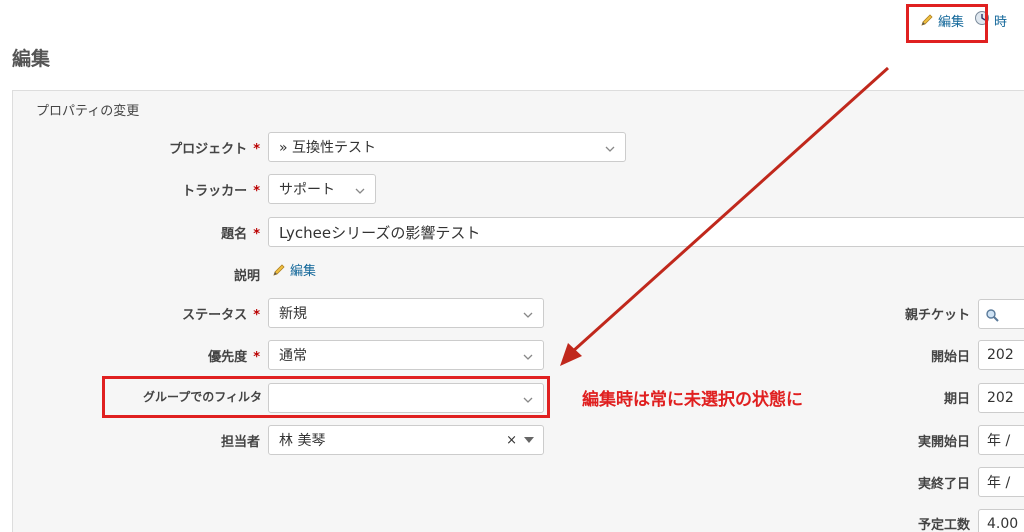  Describe the element at coordinates (943, 525) in the screenshot. I see `estimated-hours-label: 予定工数` at that location.